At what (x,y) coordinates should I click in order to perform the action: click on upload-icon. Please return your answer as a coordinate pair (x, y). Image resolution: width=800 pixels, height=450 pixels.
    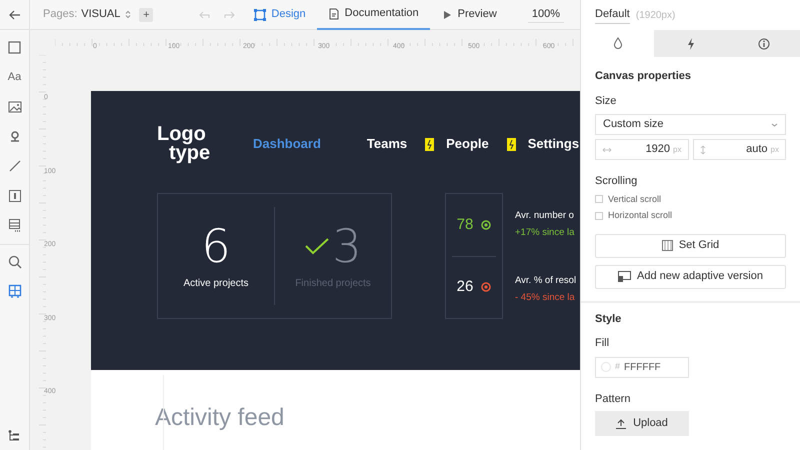
    Looking at the image, I should click on (621, 423).